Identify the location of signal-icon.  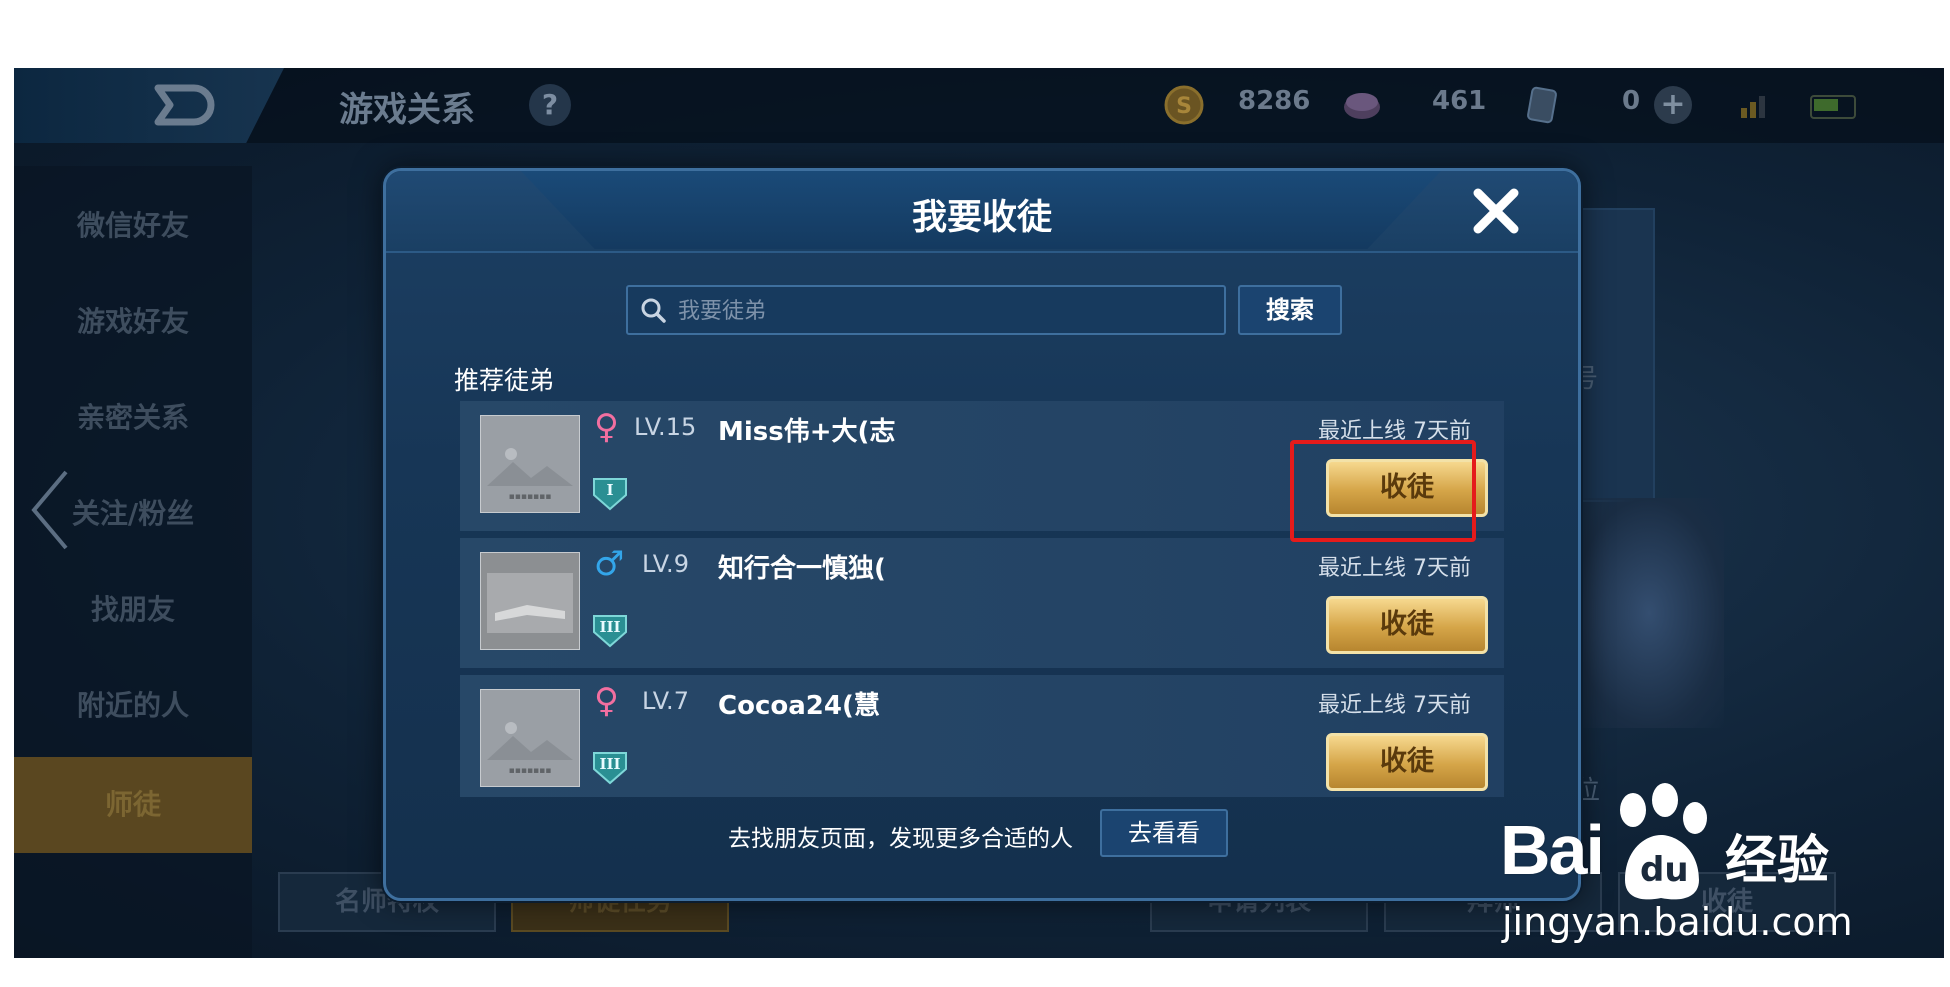
(1753, 107).